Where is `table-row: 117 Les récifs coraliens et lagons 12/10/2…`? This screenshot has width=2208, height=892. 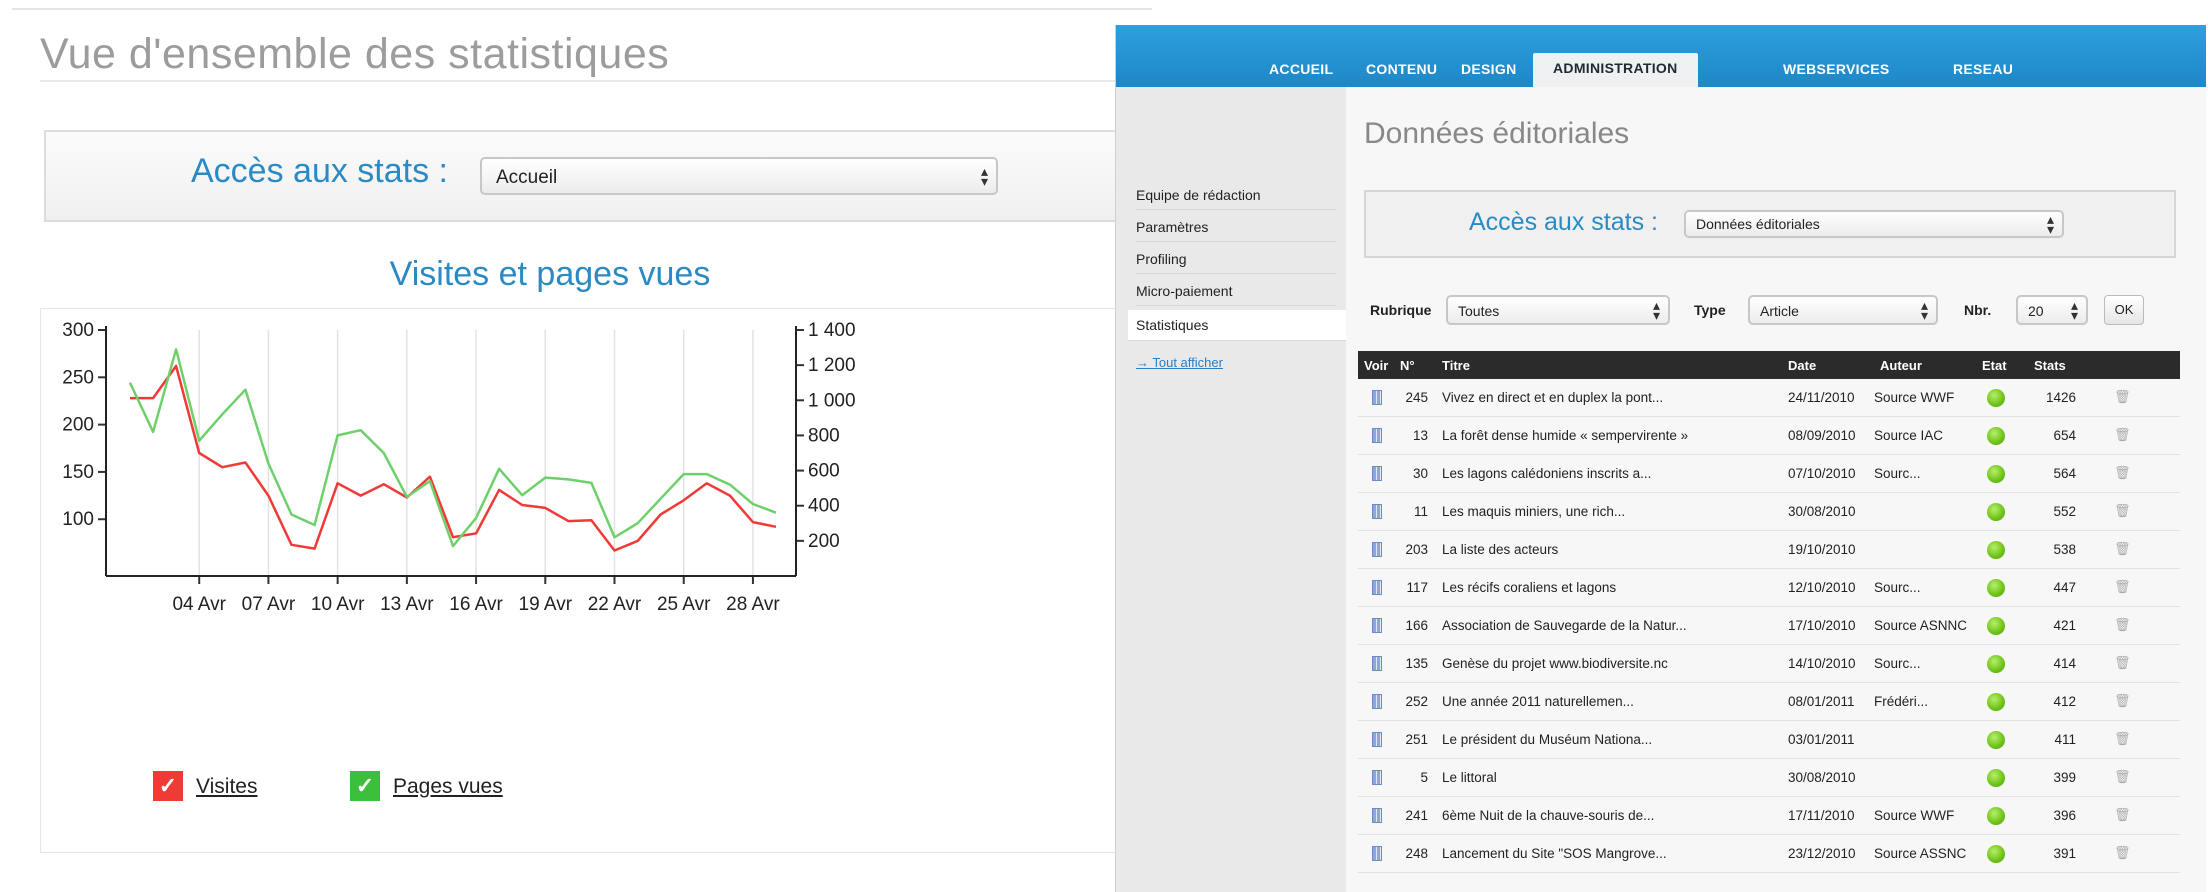 table-row: 117 Les récifs coraliens et lagons 12/10/2… is located at coordinates (1769, 588).